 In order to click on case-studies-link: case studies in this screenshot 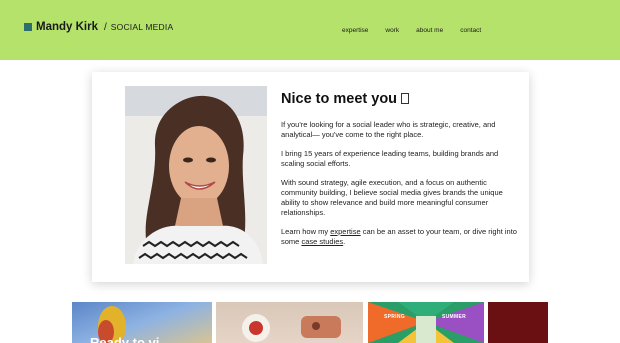, I will do `click(322, 241)`.